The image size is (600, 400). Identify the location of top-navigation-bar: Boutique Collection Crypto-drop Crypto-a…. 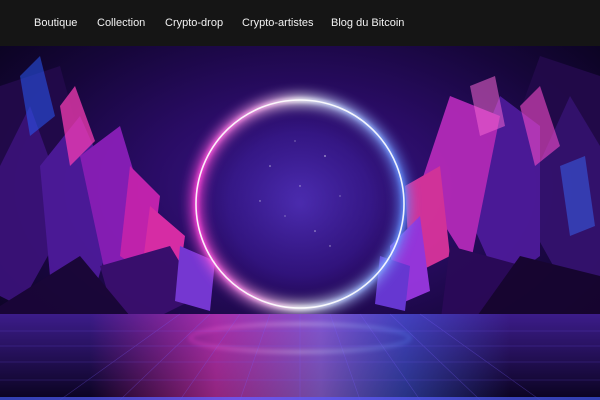
(300, 23).